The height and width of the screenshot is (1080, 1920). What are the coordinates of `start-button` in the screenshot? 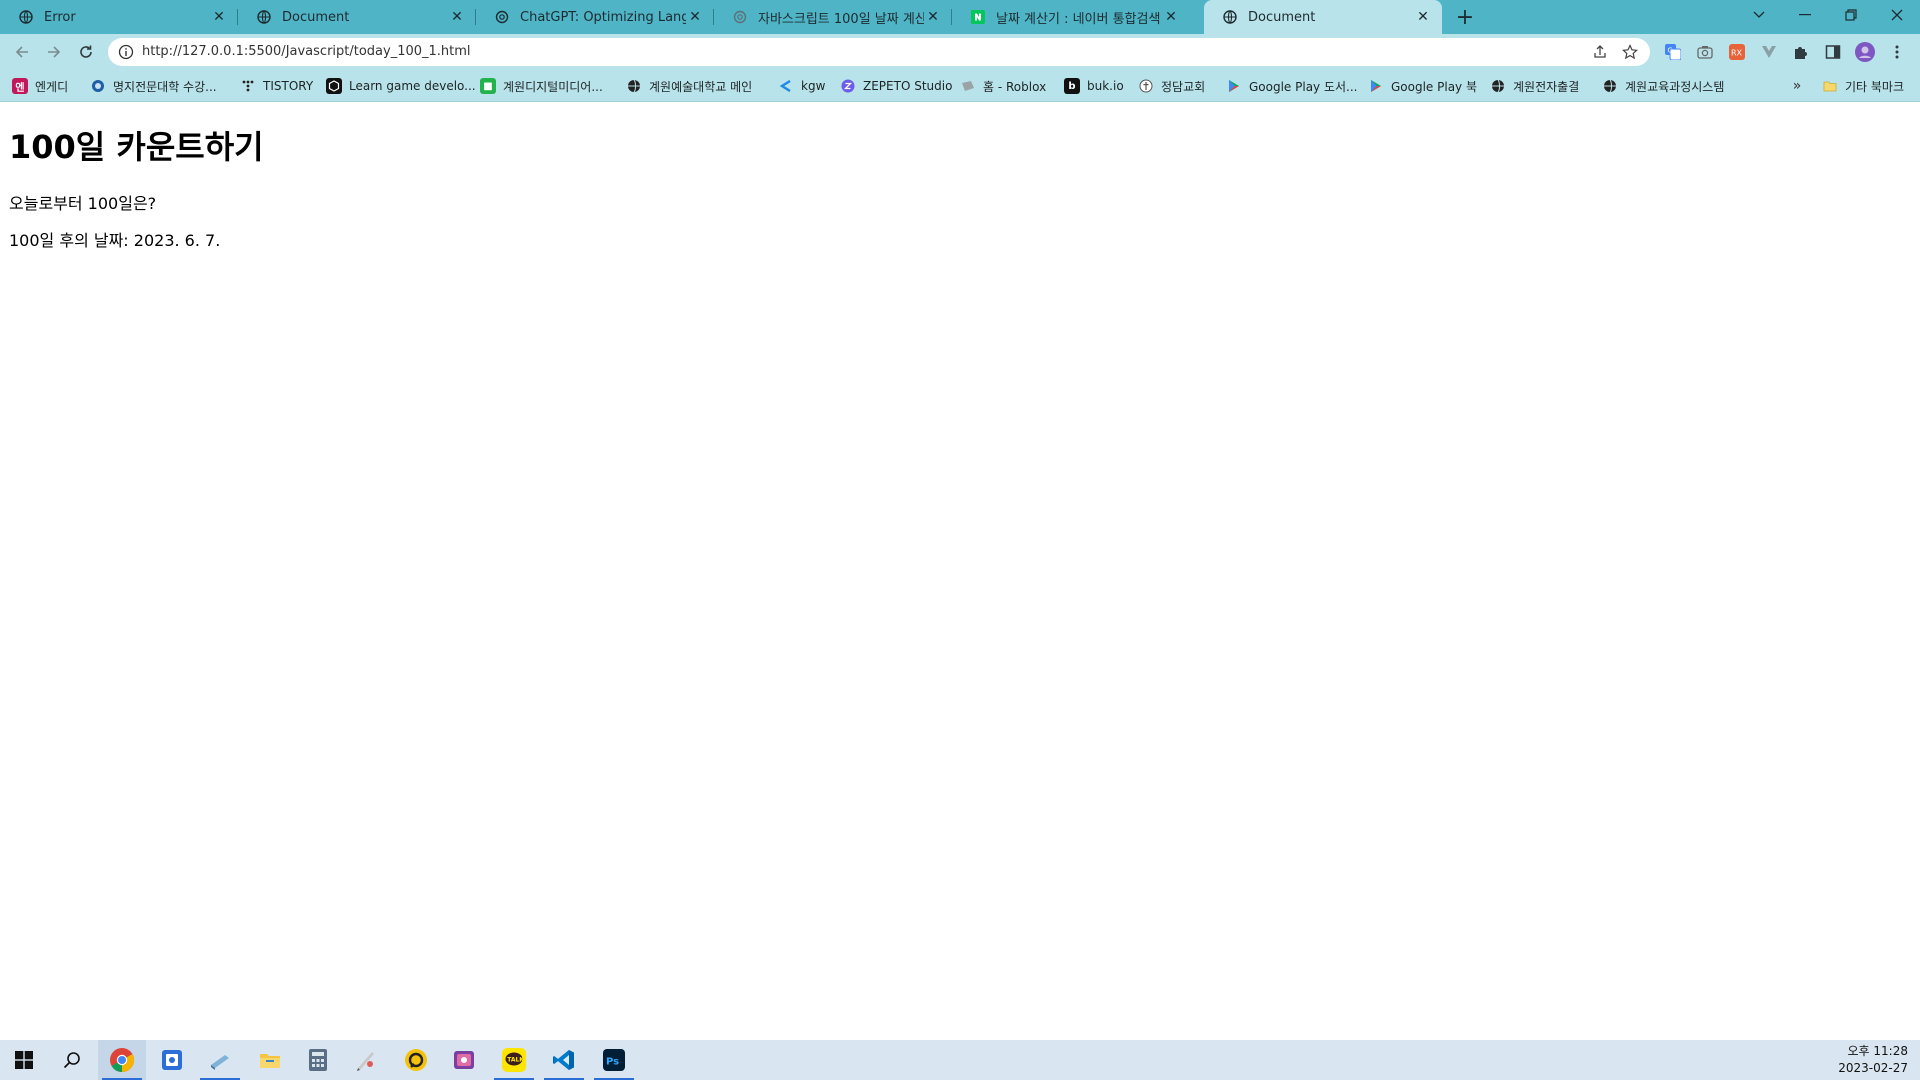 It's located at (24, 1060).